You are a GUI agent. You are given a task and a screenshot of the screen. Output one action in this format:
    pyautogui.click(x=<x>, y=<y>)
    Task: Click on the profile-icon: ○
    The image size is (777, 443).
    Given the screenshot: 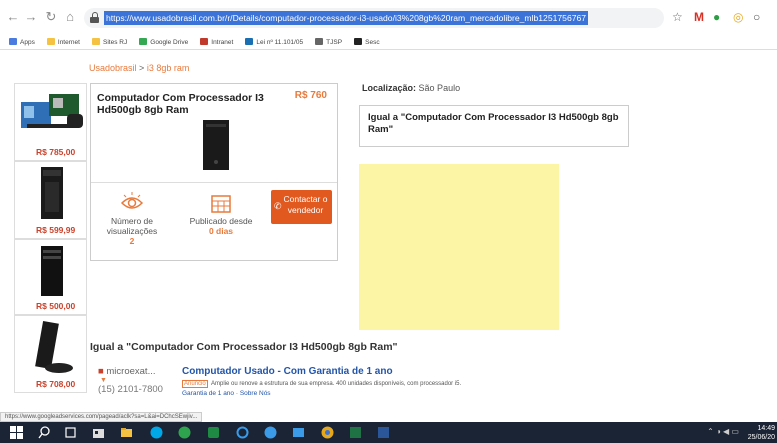 What is the action you would take?
    pyautogui.click(x=756, y=17)
    